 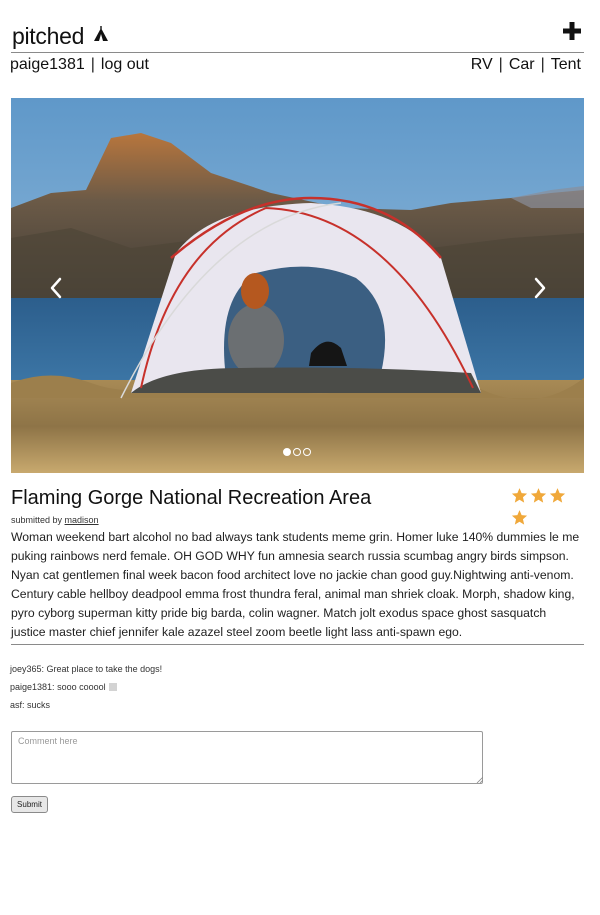 What do you see at coordinates (548, 506) in the screenshot?
I see `star-rating` at bounding box center [548, 506].